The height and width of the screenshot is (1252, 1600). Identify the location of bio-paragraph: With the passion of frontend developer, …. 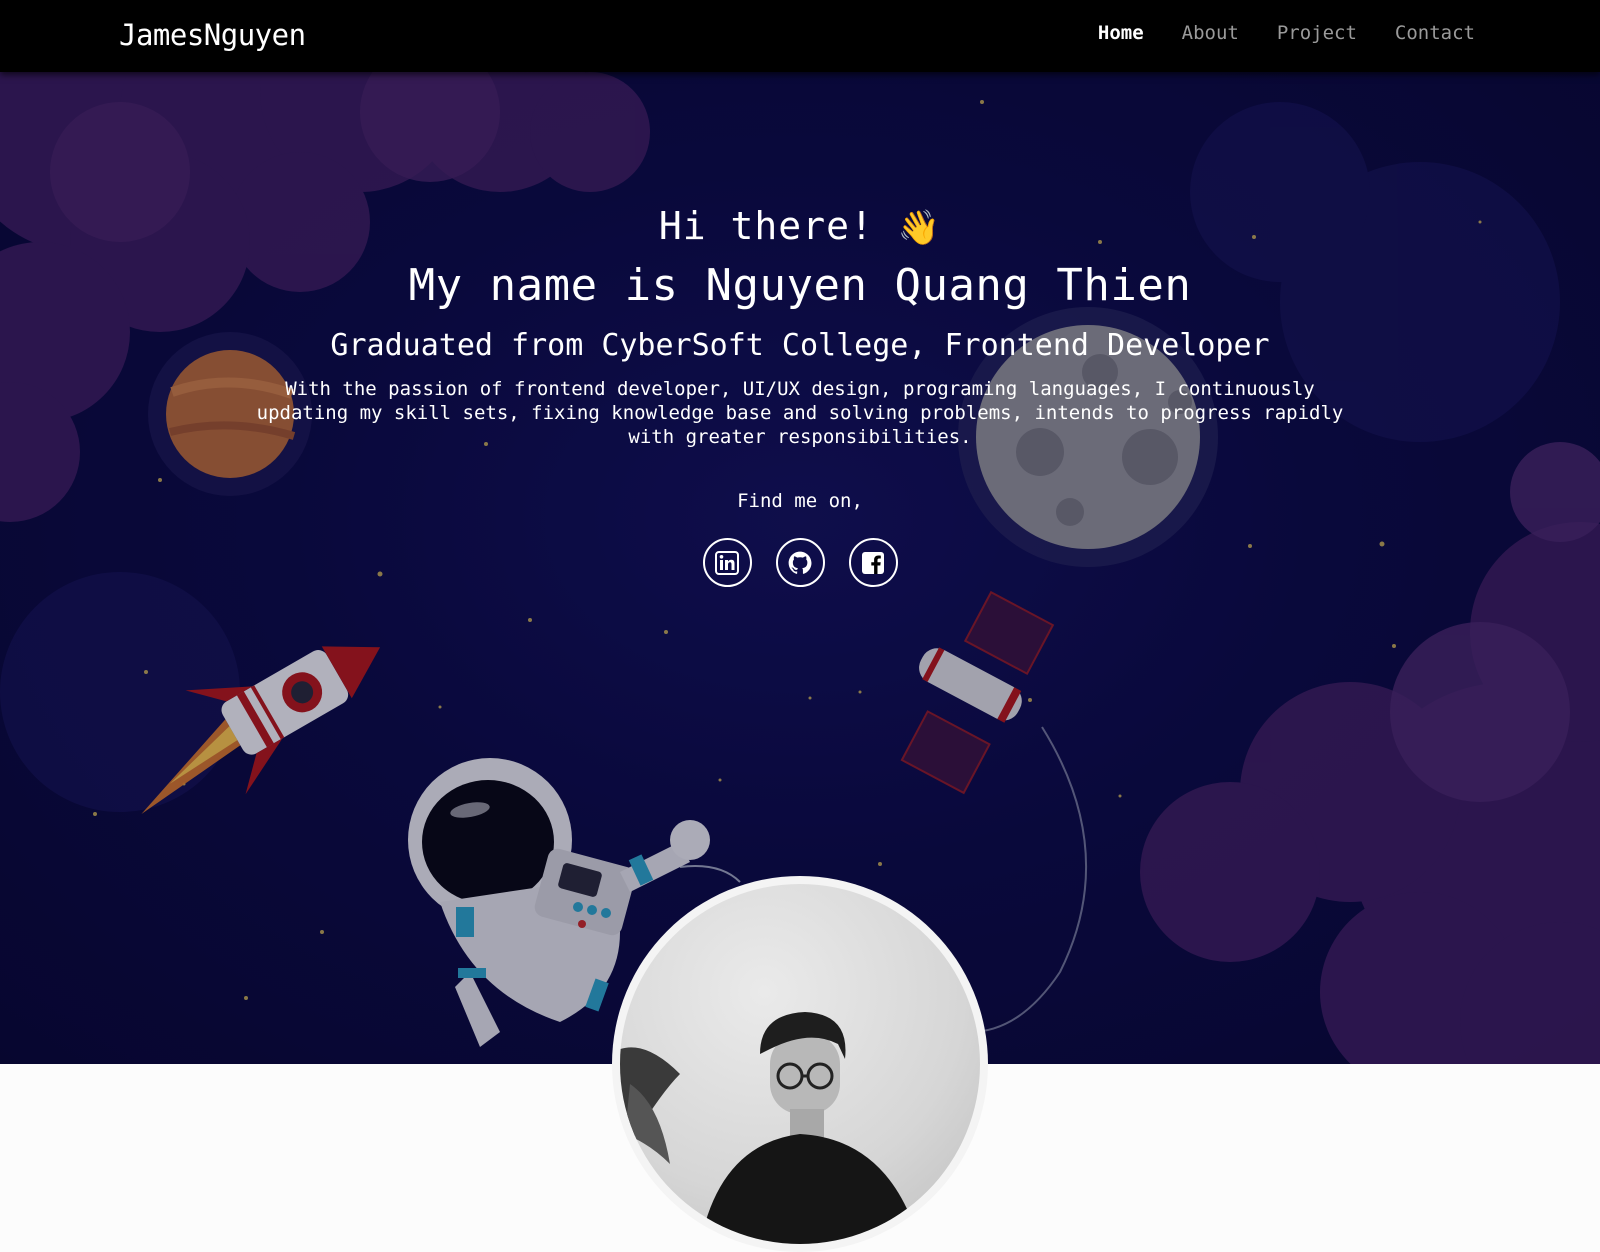
(800, 413).